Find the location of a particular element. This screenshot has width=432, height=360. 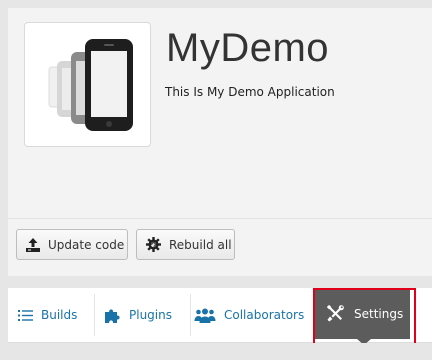

page-frame-left is located at coordinates (4, 180).